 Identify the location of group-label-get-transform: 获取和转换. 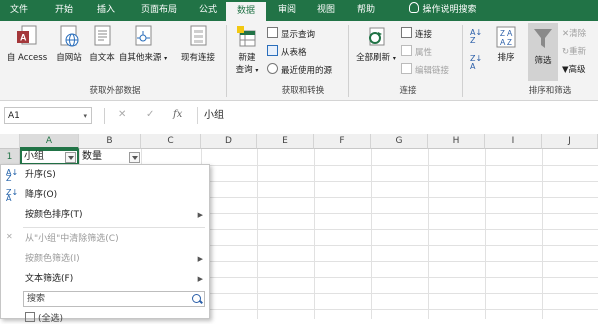
(303, 91).